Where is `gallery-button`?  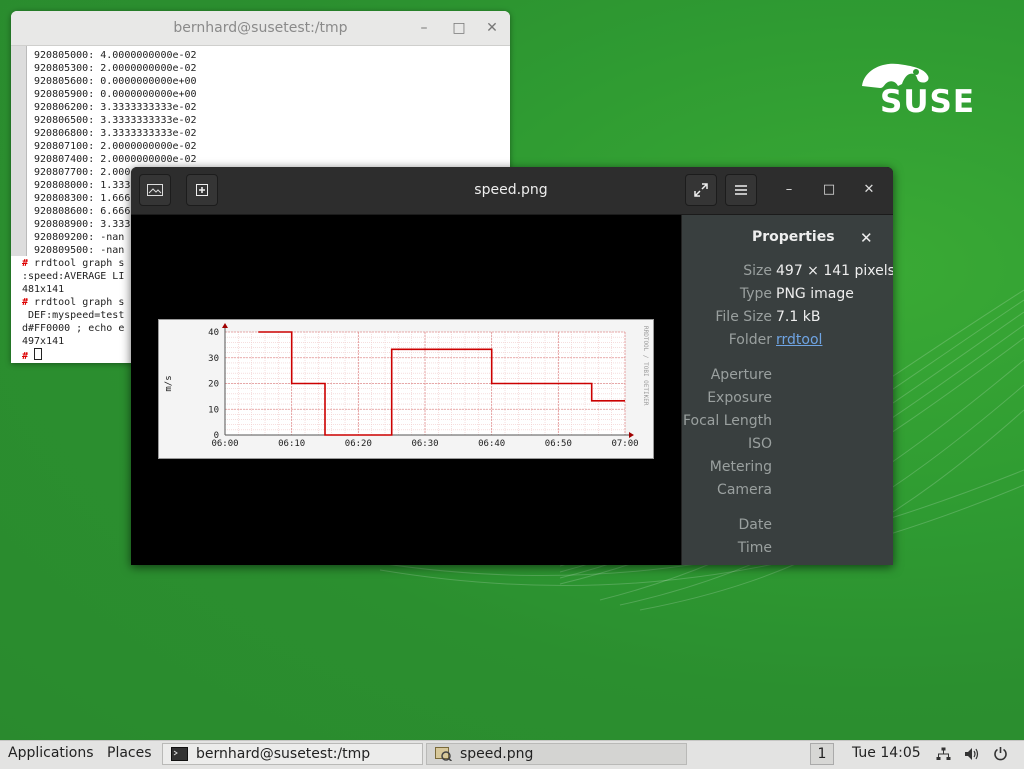
gallery-button is located at coordinates (155, 190).